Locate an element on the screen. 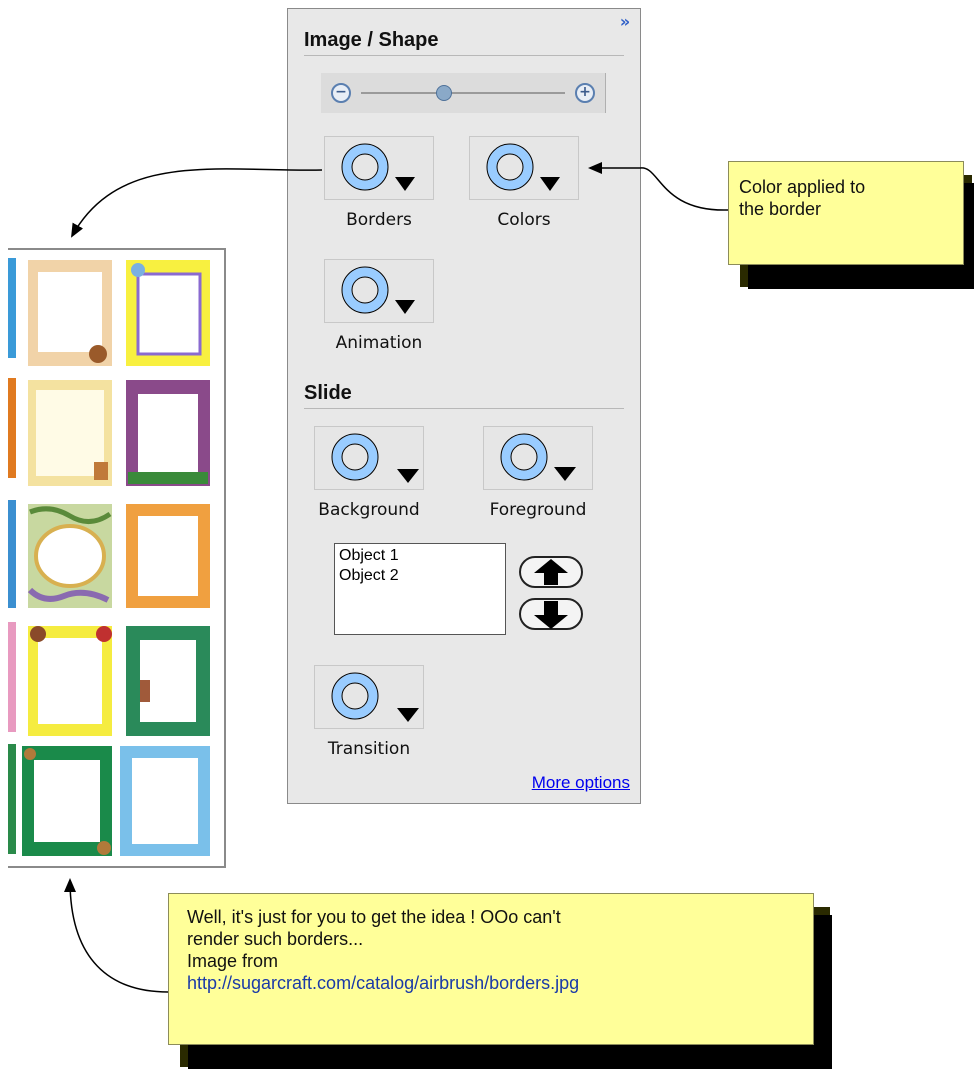 Image resolution: width=976 pixels, height=1081 pixels. background-label: Background is located at coordinates (369, 510).